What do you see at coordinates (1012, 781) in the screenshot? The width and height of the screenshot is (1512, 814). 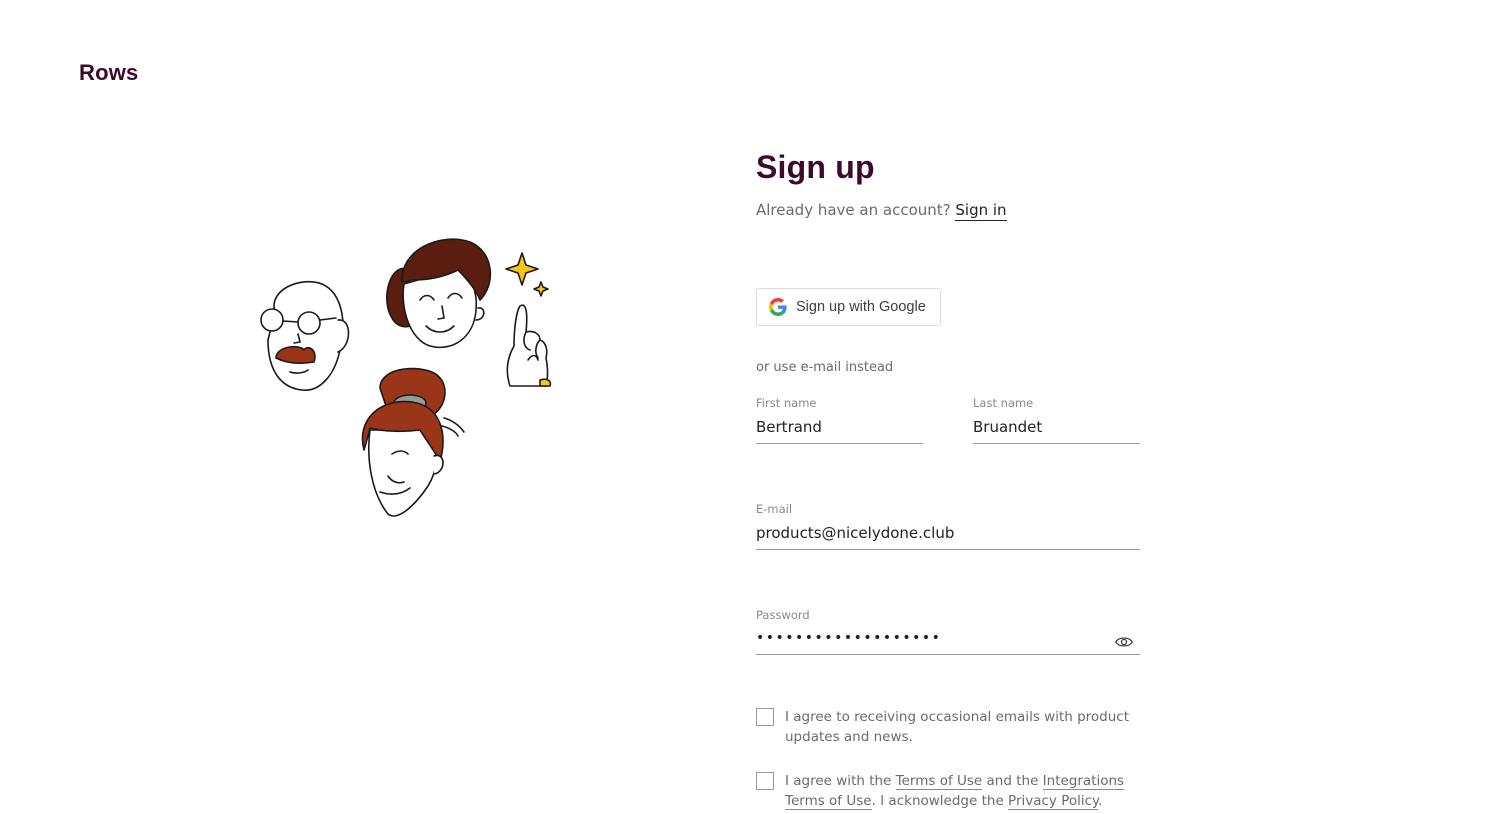 I see `terms-middle-text: and the` at bounding box center [1012, 781].